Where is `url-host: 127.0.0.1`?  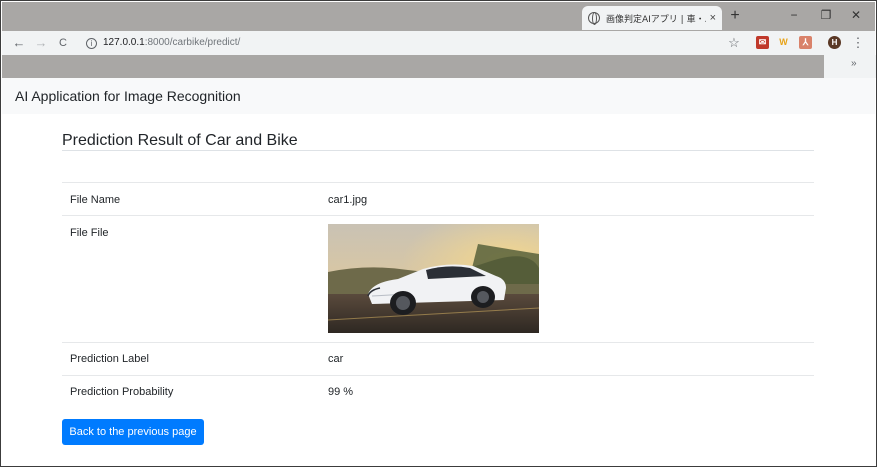
url-host: 127.0.0.1 is located at coordinates (124, 42).